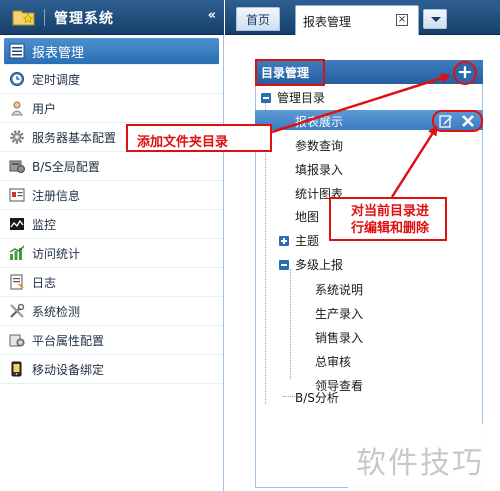  What do you see at coordinates (389, 228) in the screenshot?
I see `callout-line: 行编辑和删除` at bounding box center [389, 228].